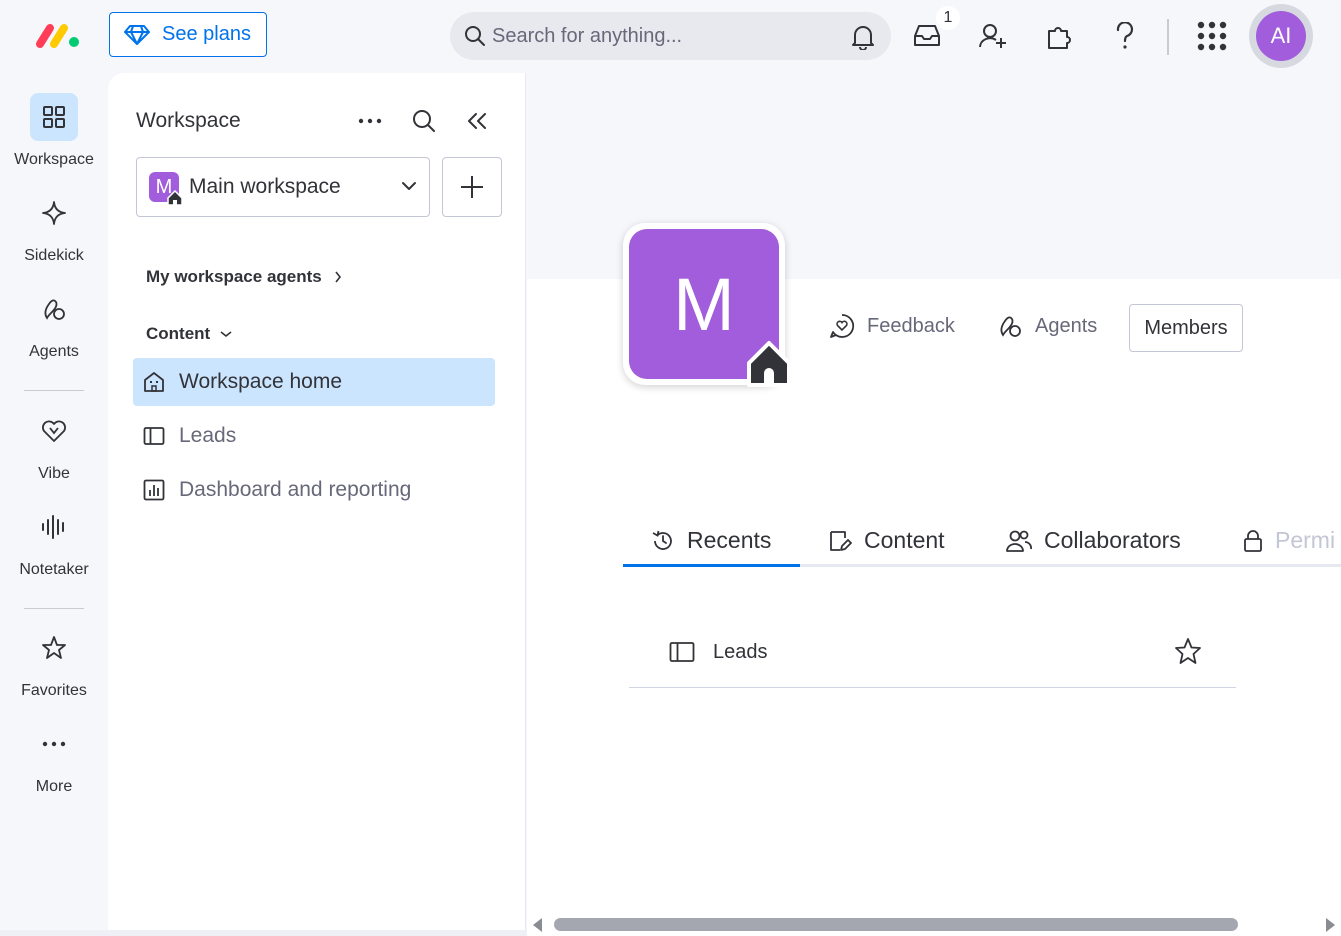  I want to click on feedback-label: Feedback, so click(911, 325).